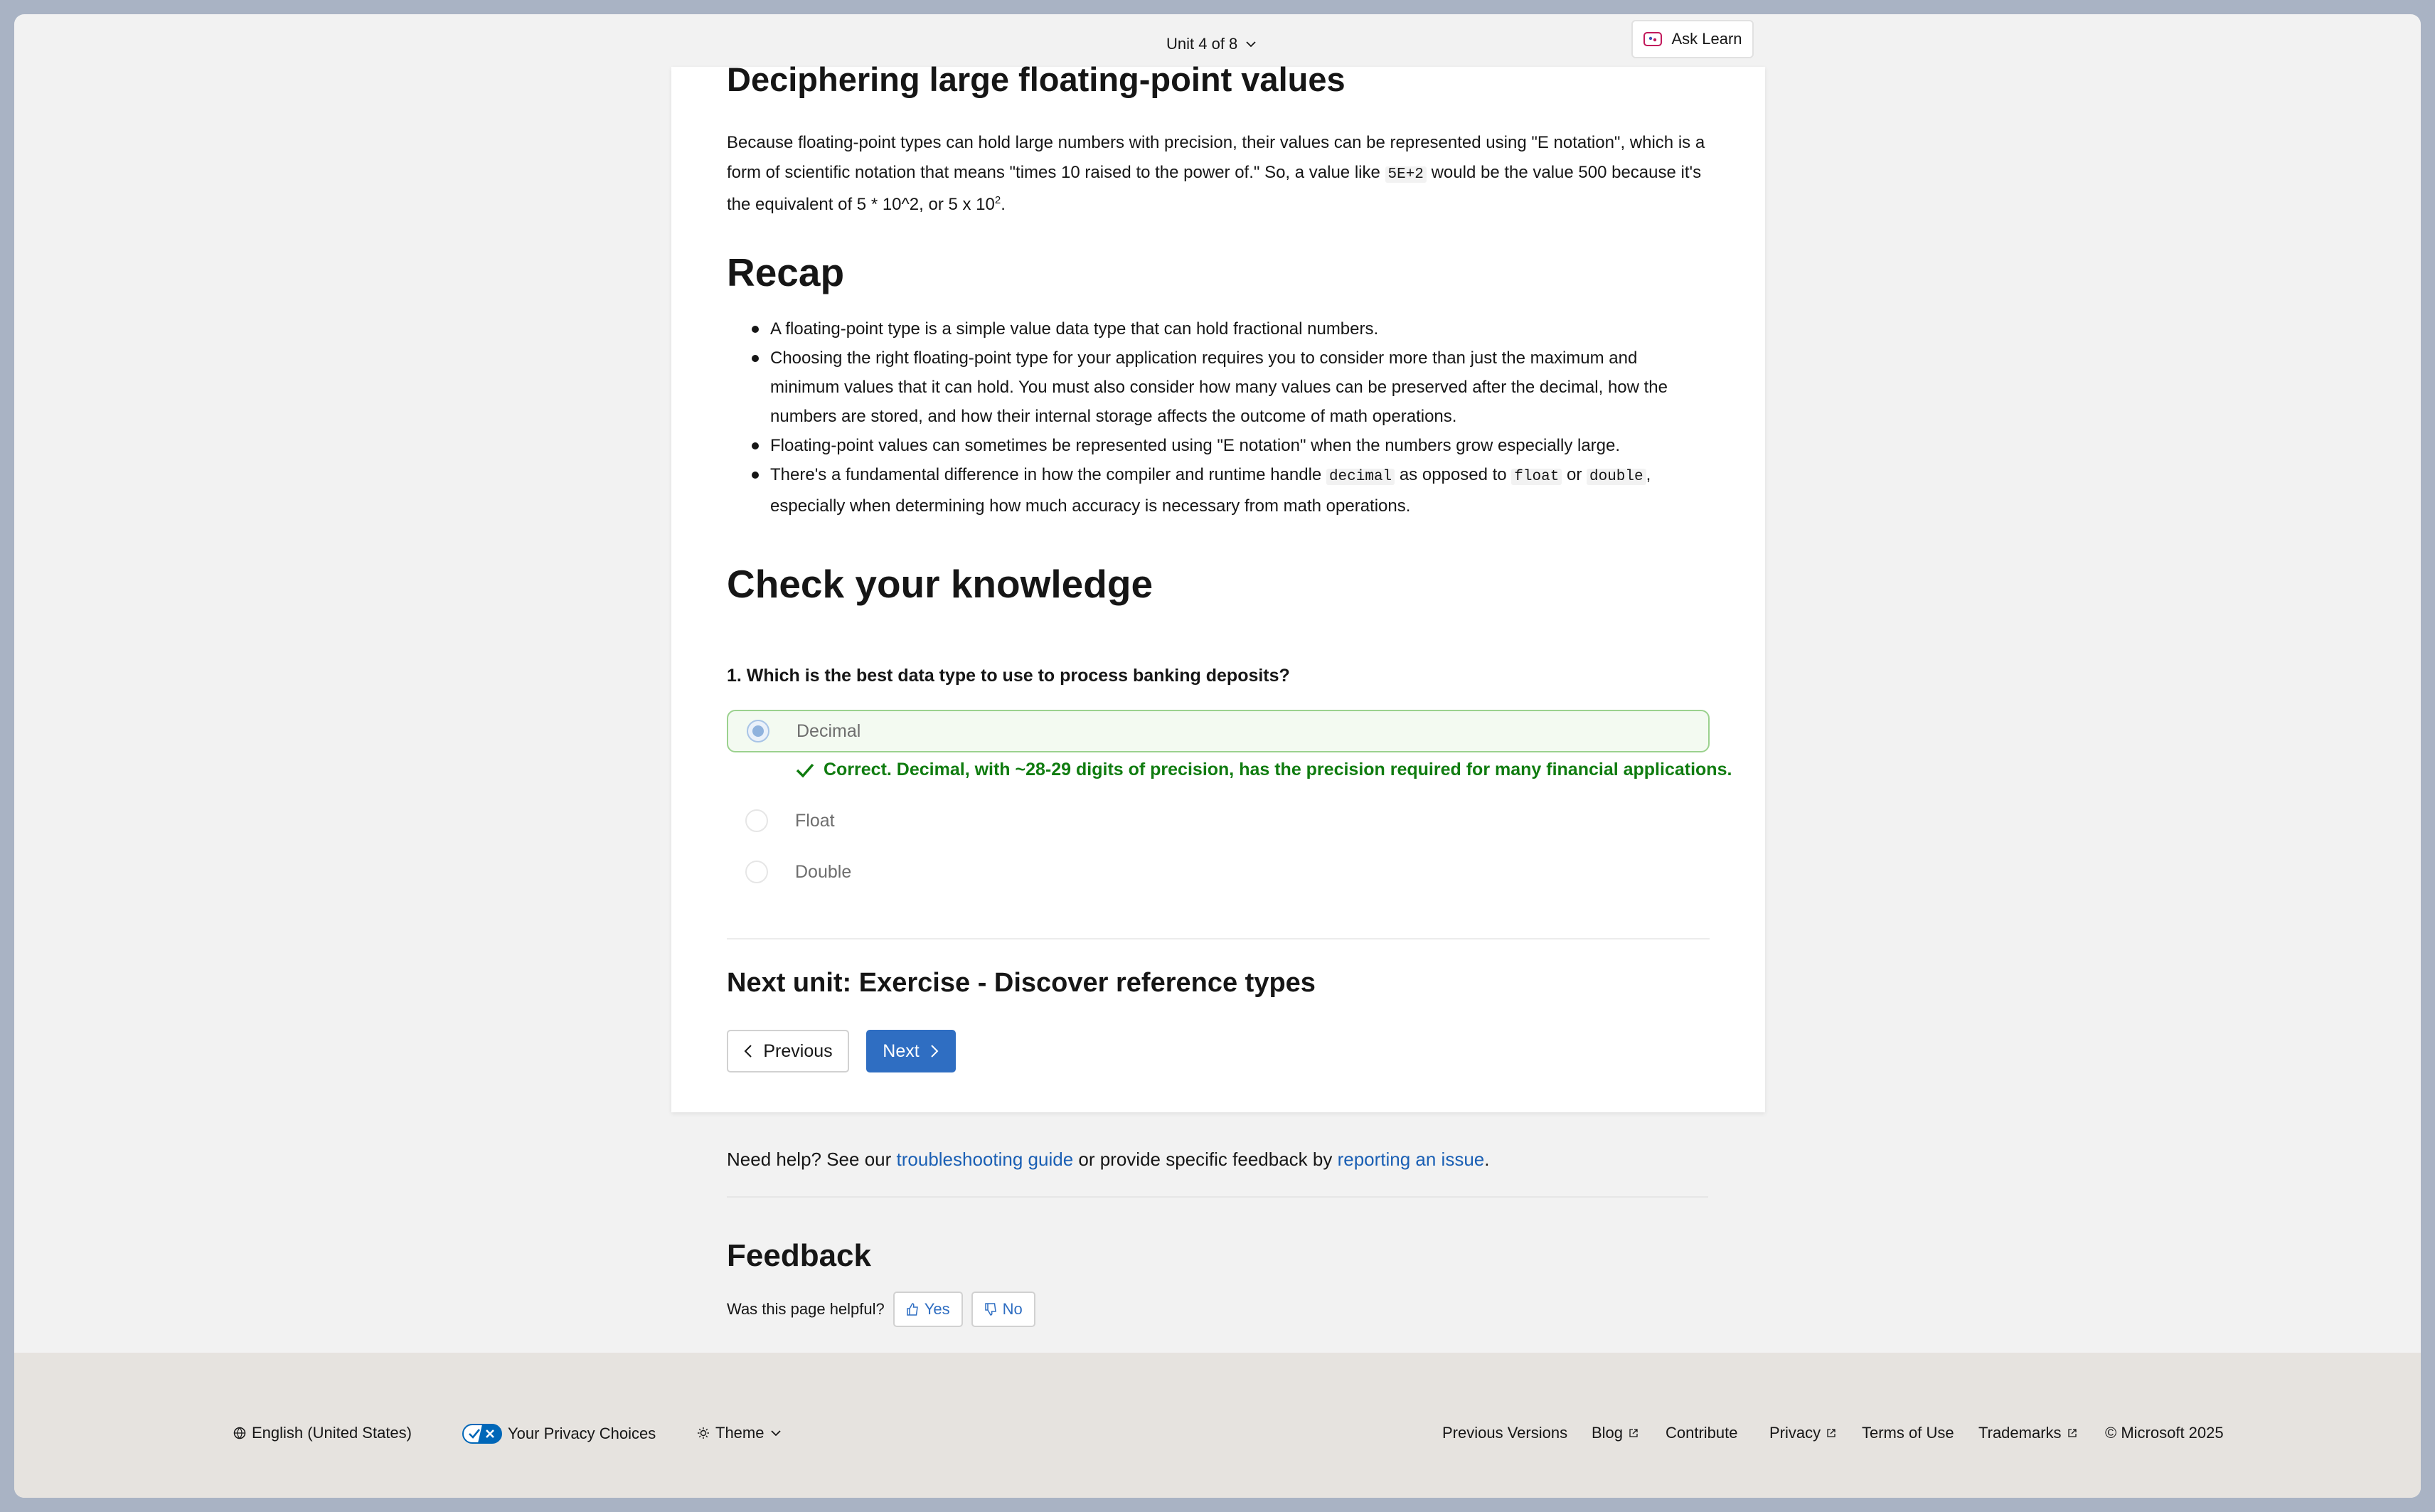  What do you see at coordinates (1653, 39) in the screenshot?
I see `copilot-icon` at bounding box center [1653, 39].